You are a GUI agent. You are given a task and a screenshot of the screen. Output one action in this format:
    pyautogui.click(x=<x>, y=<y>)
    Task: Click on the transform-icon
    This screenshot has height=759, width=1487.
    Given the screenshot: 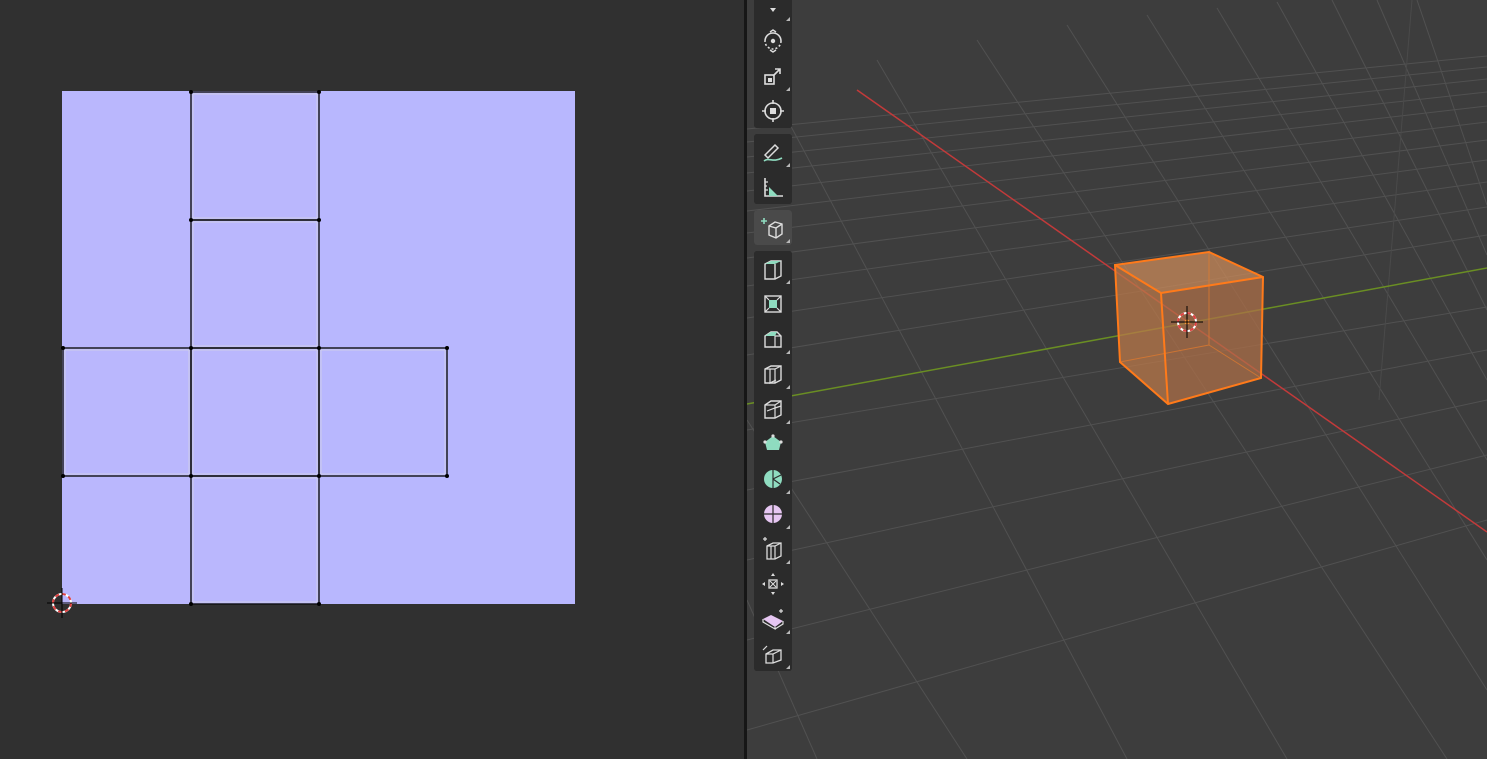 What is the action you would take?
    pyautogui.click(x=773, y=110)
    